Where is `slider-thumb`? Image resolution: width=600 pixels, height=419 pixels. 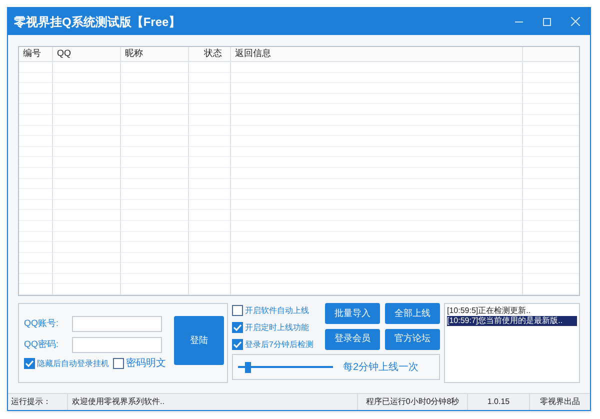 slider-thumb is located at coordinates (248, 367).